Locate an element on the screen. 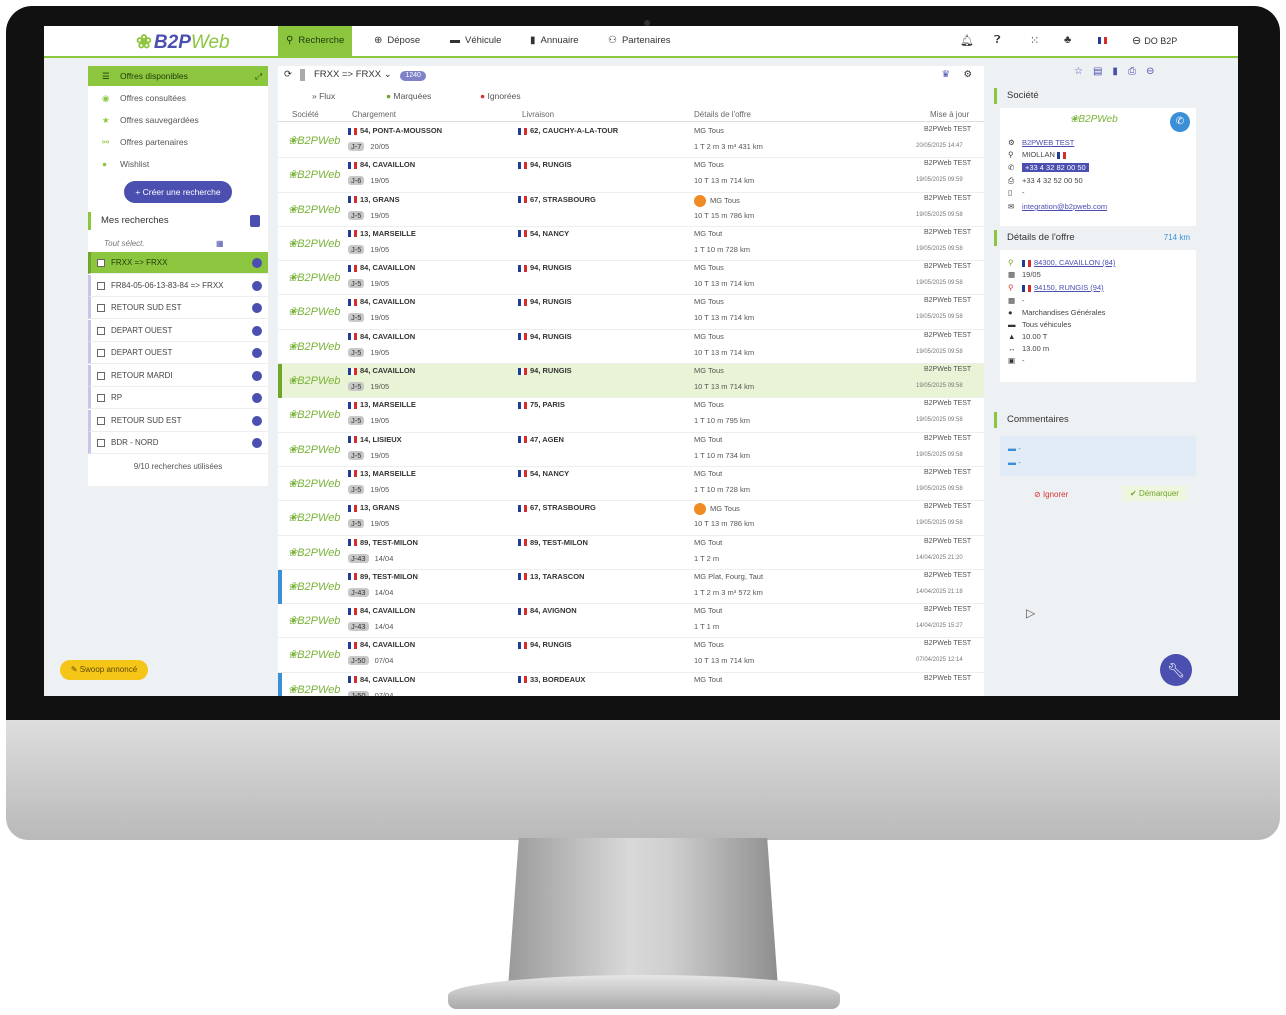 This screenshot has width=1286, height=1015. loading-place: 84300, CAVAILLON (84) is located at coordinates (1074, 262).